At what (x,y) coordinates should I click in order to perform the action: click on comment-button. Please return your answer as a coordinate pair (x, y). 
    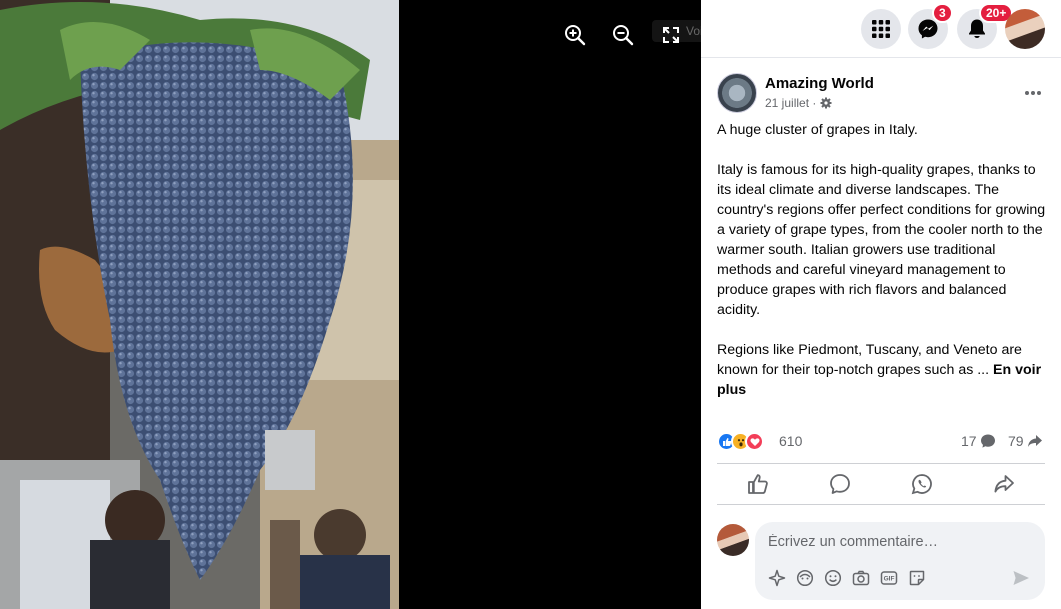
    Looking at the image, I should click on (840, 484).